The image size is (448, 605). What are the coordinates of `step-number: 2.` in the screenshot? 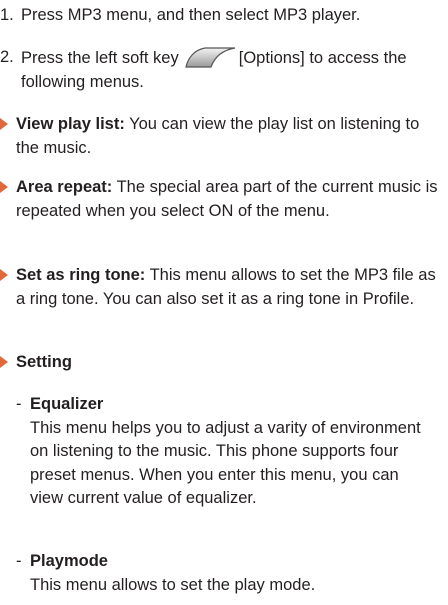 It's located at (7, 57).